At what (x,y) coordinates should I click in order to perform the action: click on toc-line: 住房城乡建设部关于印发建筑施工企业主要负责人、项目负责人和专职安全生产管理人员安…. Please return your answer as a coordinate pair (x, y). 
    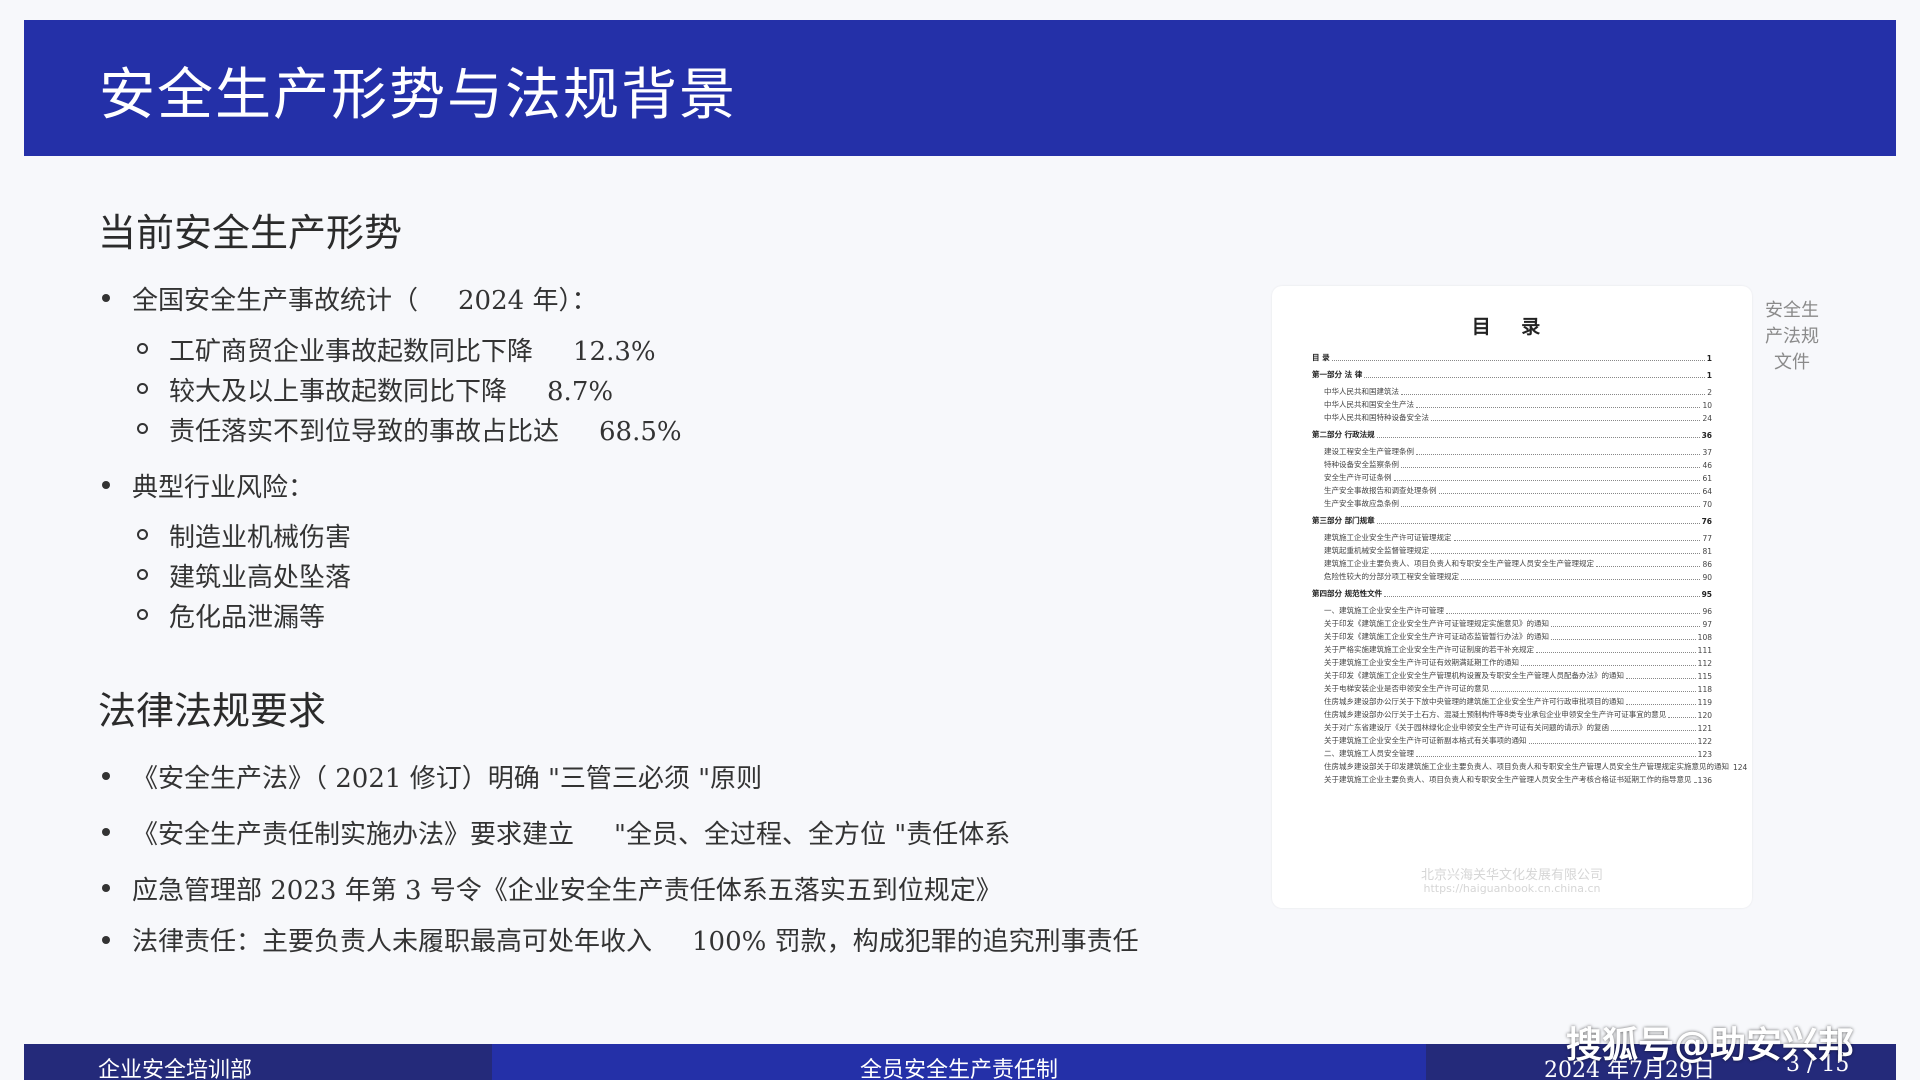
    Looking at the image, I should click on (1535, 766).